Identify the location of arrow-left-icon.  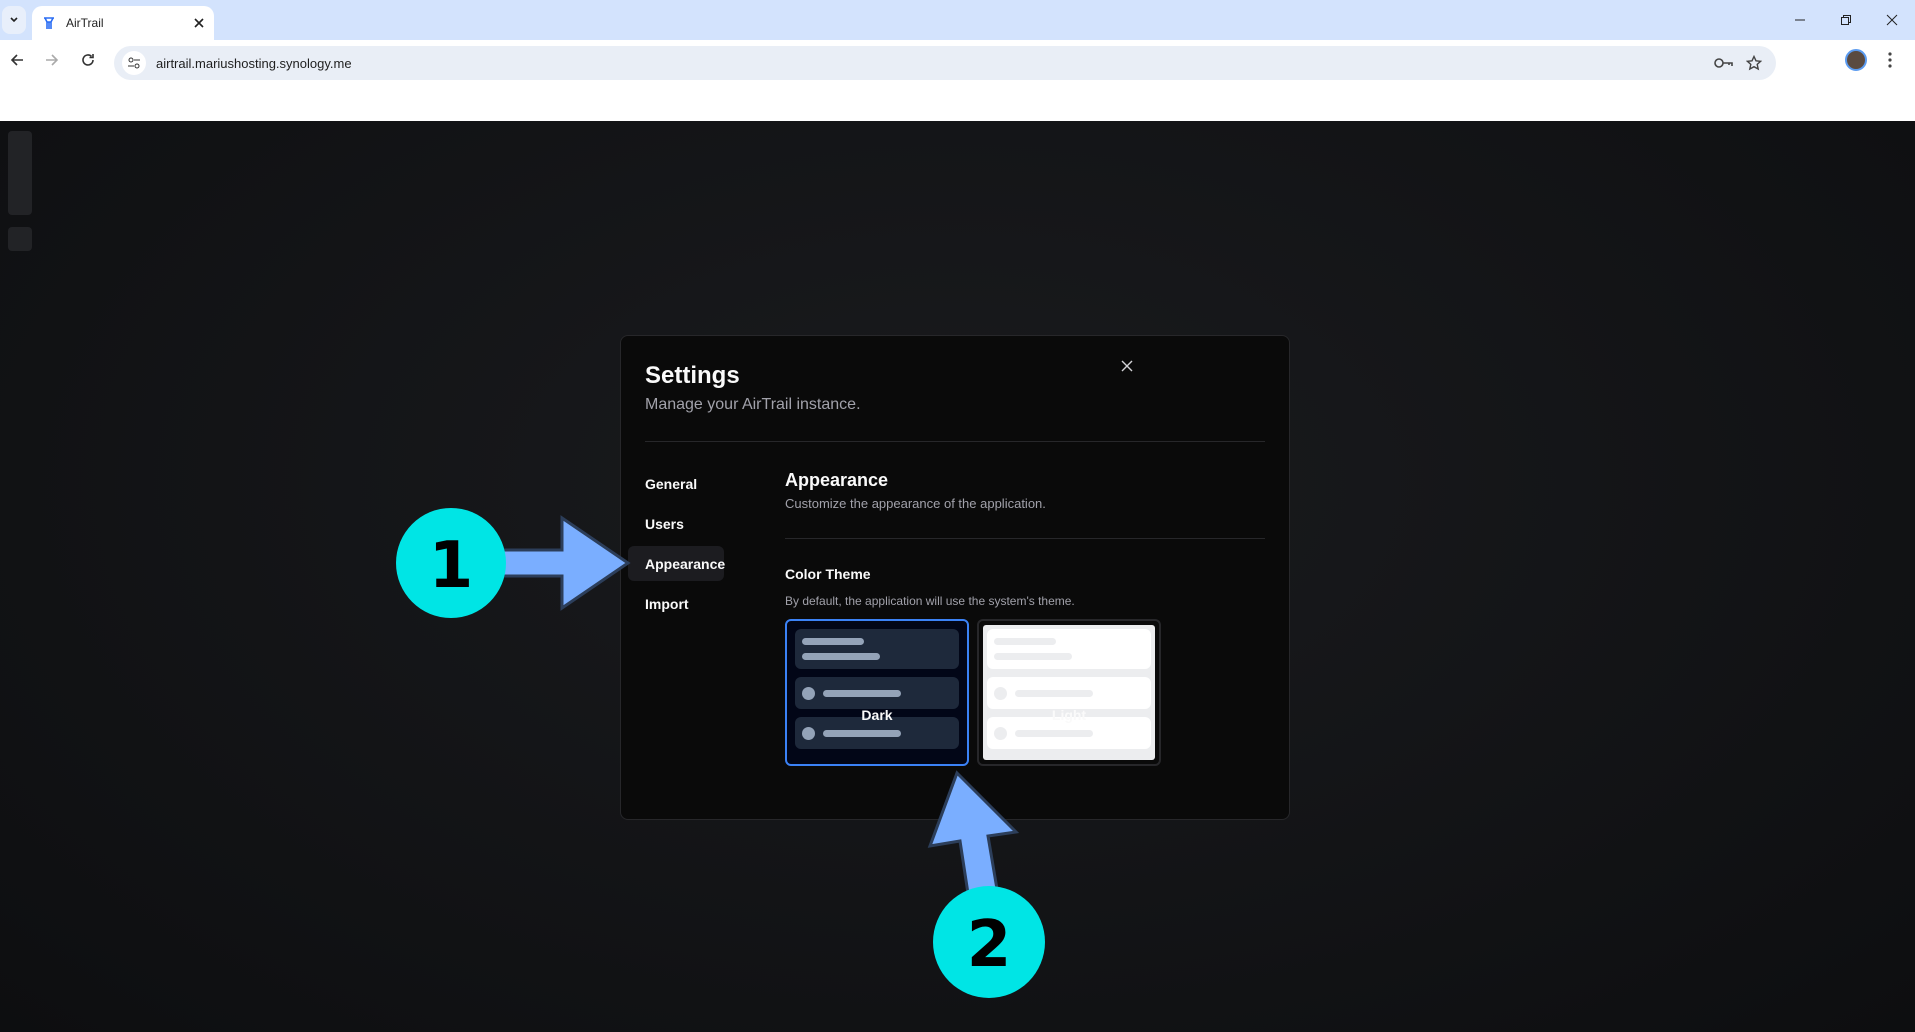
(16, 60).